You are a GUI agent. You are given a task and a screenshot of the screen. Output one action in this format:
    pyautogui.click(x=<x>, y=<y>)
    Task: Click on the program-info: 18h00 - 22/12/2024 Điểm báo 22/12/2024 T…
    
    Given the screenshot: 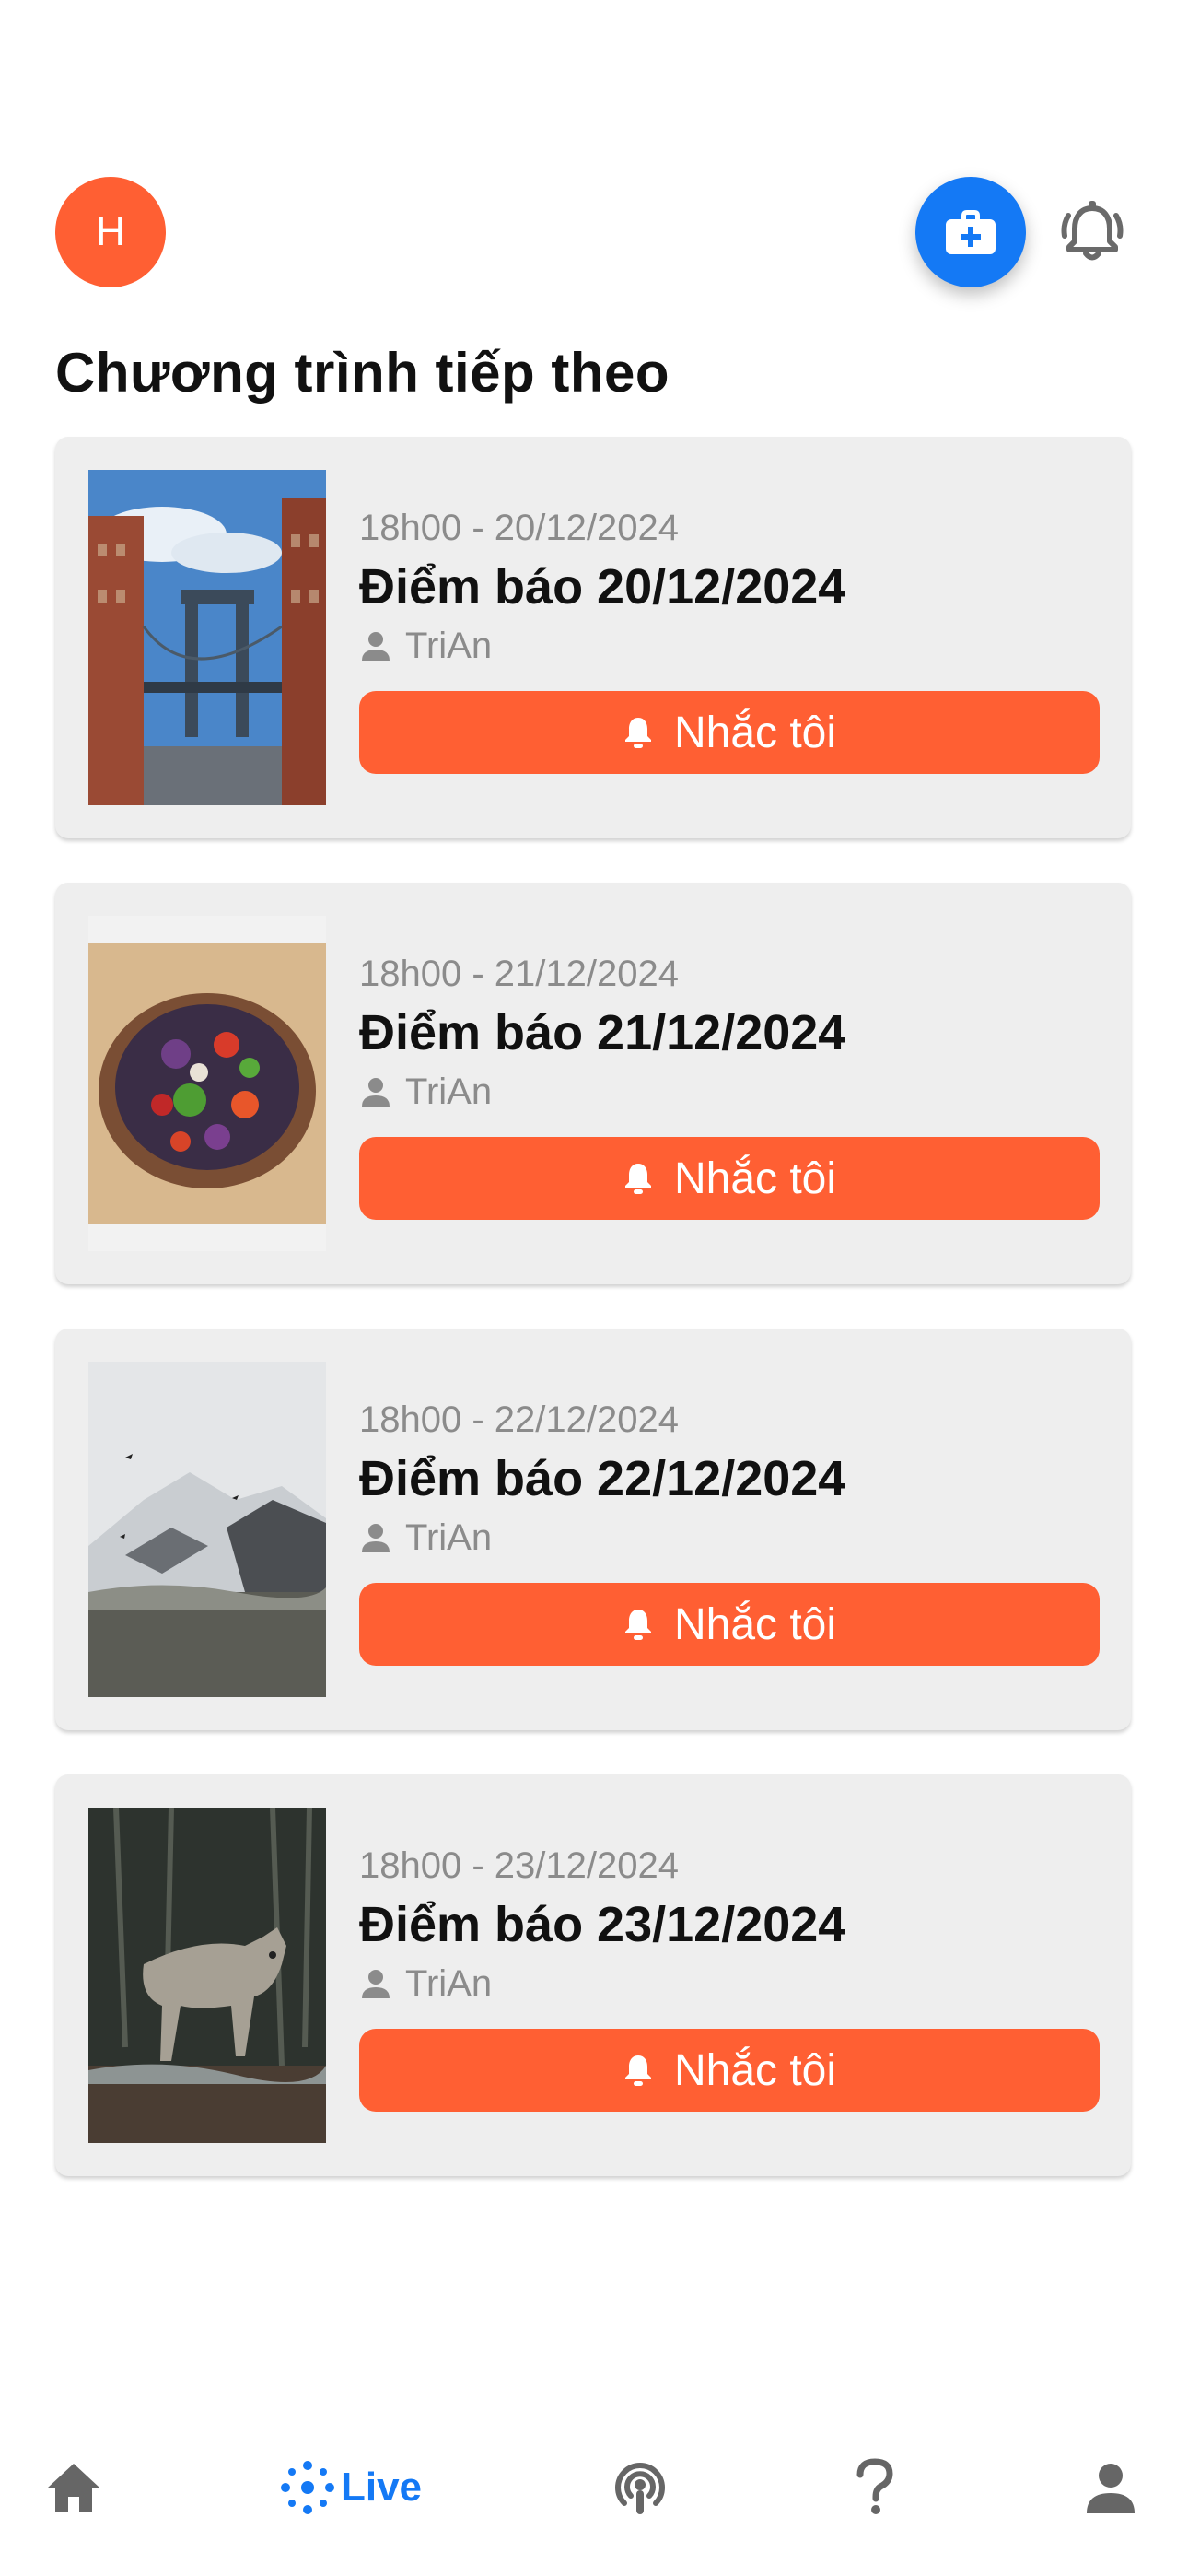 What is the action you would take?
    pyautogui.click(x=727, y=1479)
    